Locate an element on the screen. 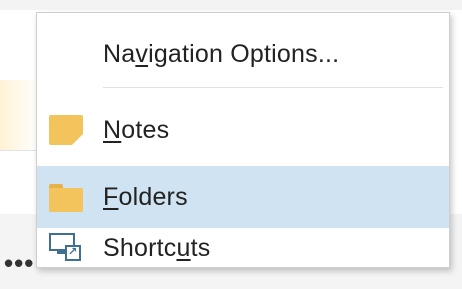 The width and height of the screenshot is (462, 289). access-key: v is located at coordinates (142, 53).